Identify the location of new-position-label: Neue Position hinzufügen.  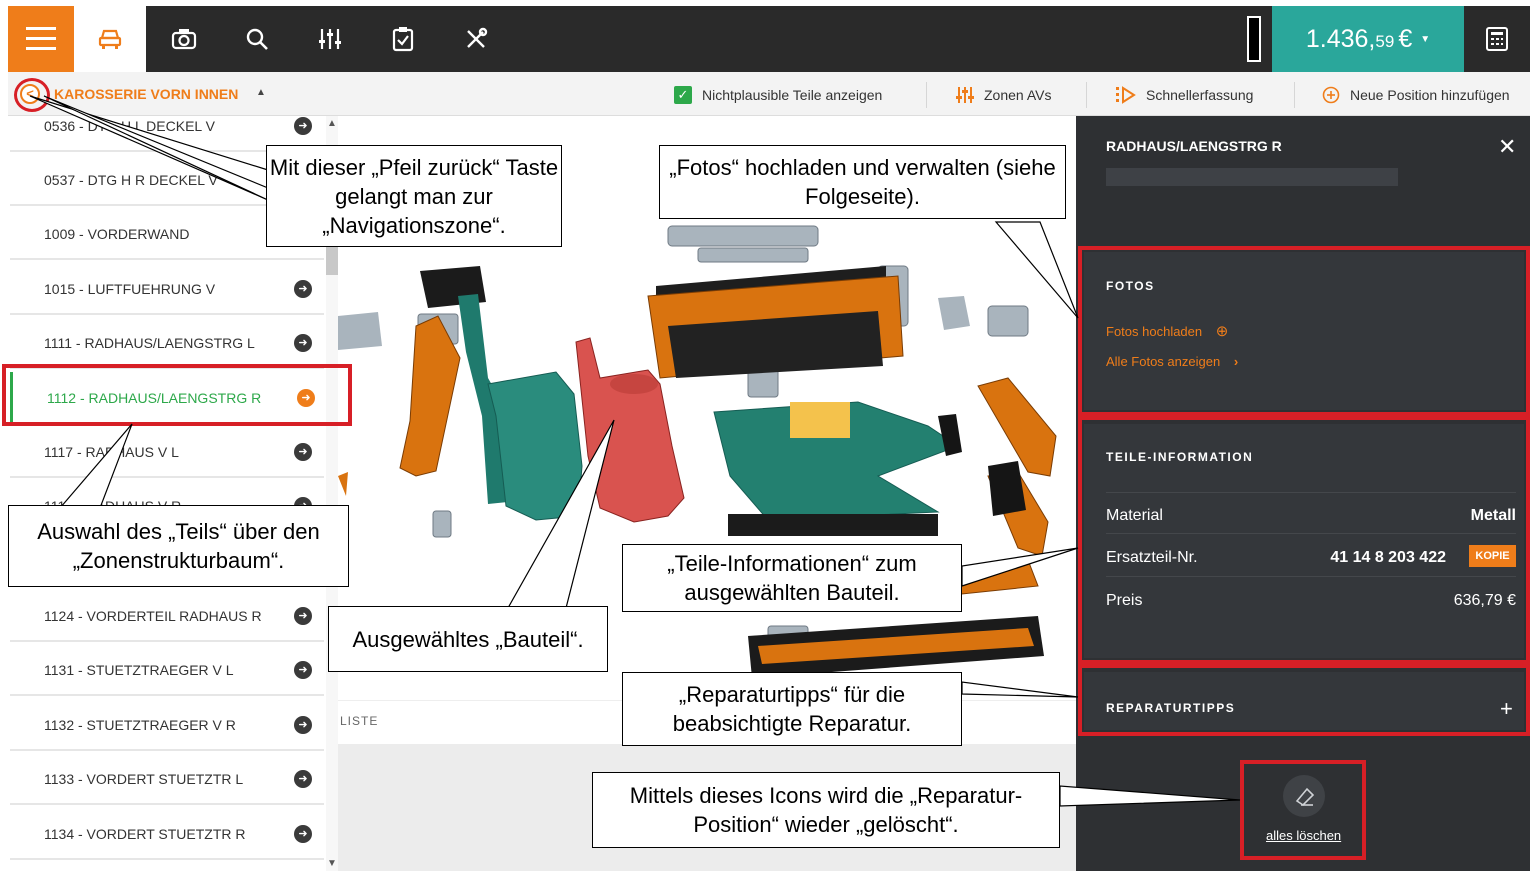
(1430, 95).